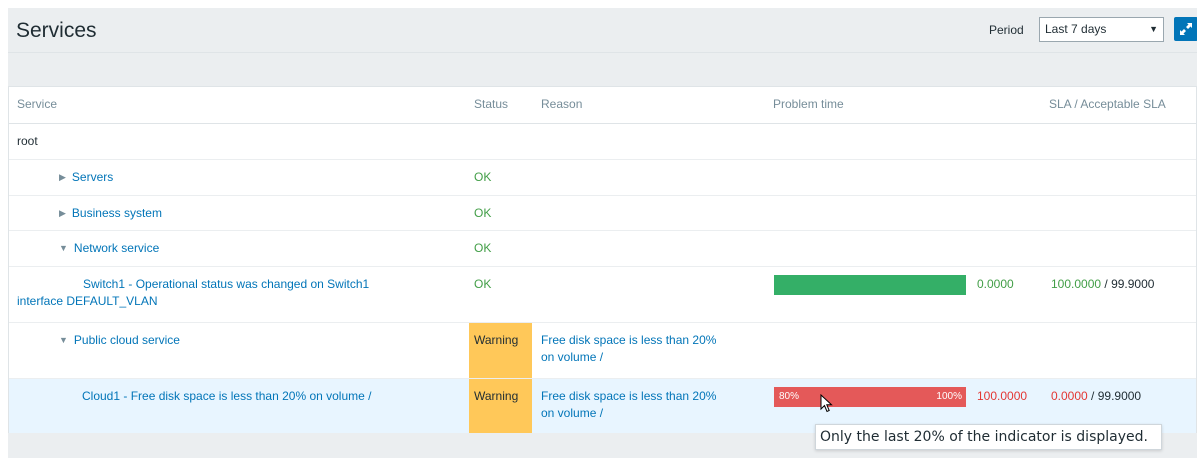  I want to click on service-label: Servers, so click(92, 177).